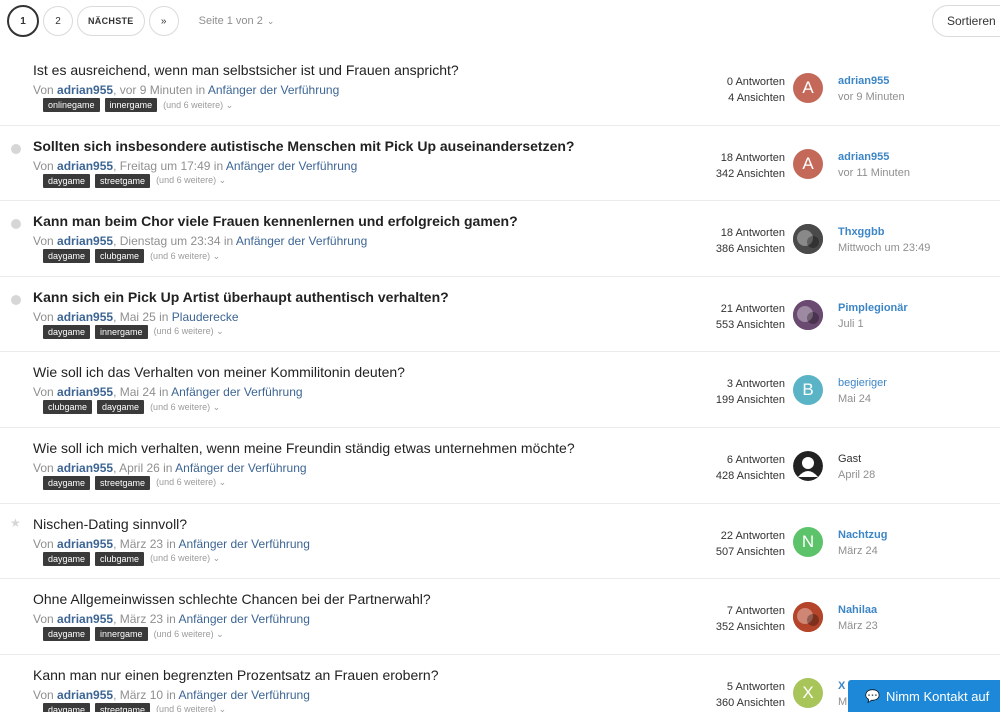 The height and width of the screenshot is (712, 1000). I want to click on page-1-button: 1, so click(23, 21).